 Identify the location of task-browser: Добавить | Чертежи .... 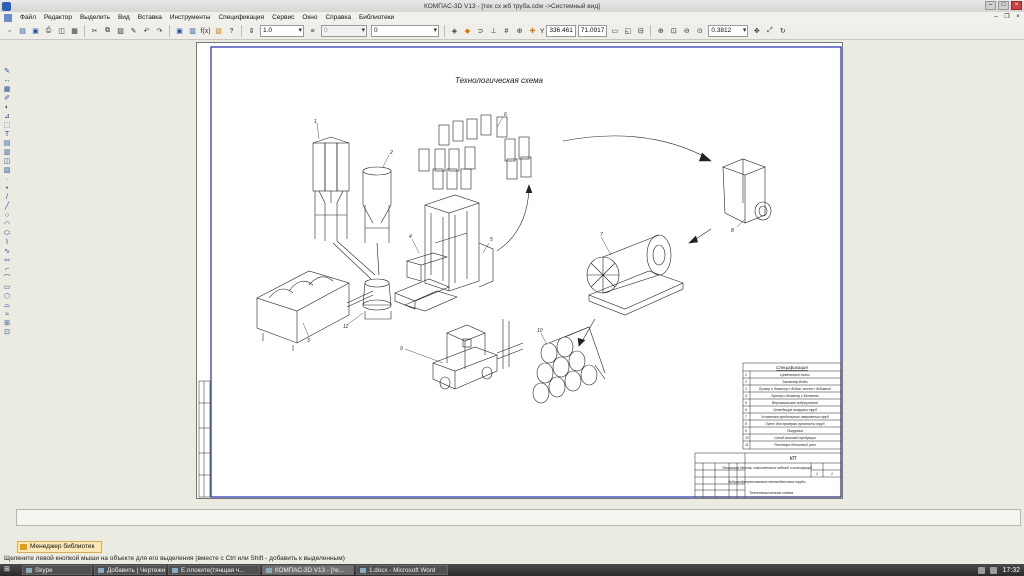
(130, 570).